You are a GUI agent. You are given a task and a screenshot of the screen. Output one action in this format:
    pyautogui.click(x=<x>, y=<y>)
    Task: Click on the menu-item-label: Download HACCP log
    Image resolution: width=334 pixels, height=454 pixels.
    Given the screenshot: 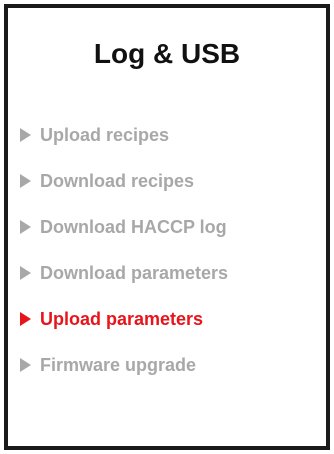 What is the action you would take?
    pyautogui.click(x=133, y=226)
    